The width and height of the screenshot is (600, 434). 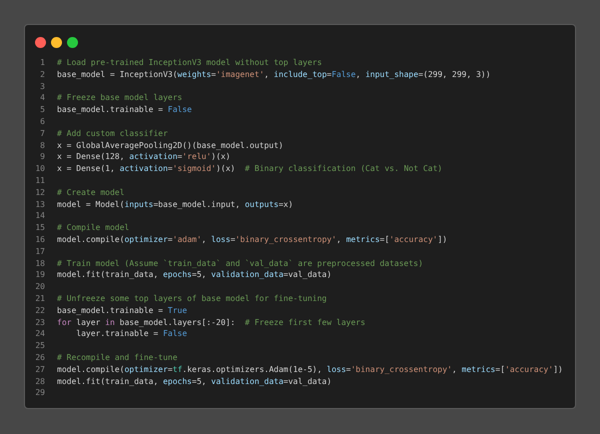 What do you see at coordinates (42, 86) in the screenshot?
I see `line-number: 3` at bounding box center [42, 86].